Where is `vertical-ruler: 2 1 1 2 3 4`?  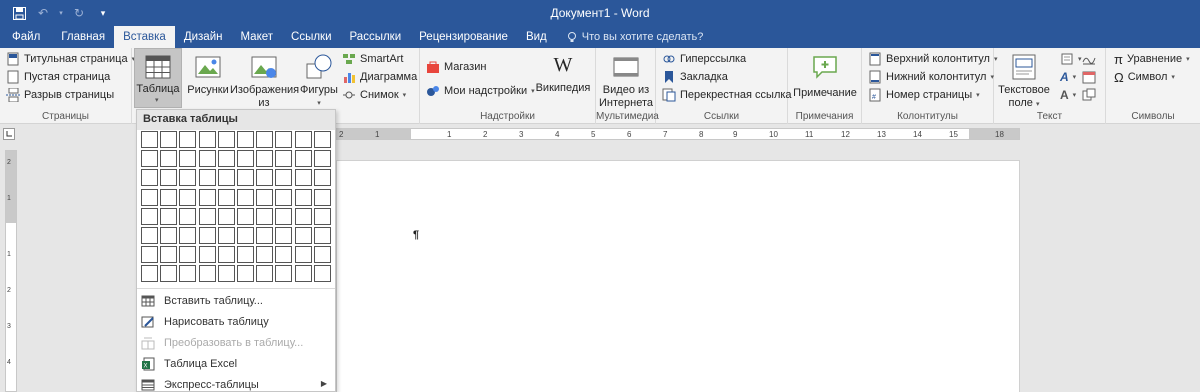 vertical-ruler: 2 1 1 2 3 4 is located at coordinates (11, 271).